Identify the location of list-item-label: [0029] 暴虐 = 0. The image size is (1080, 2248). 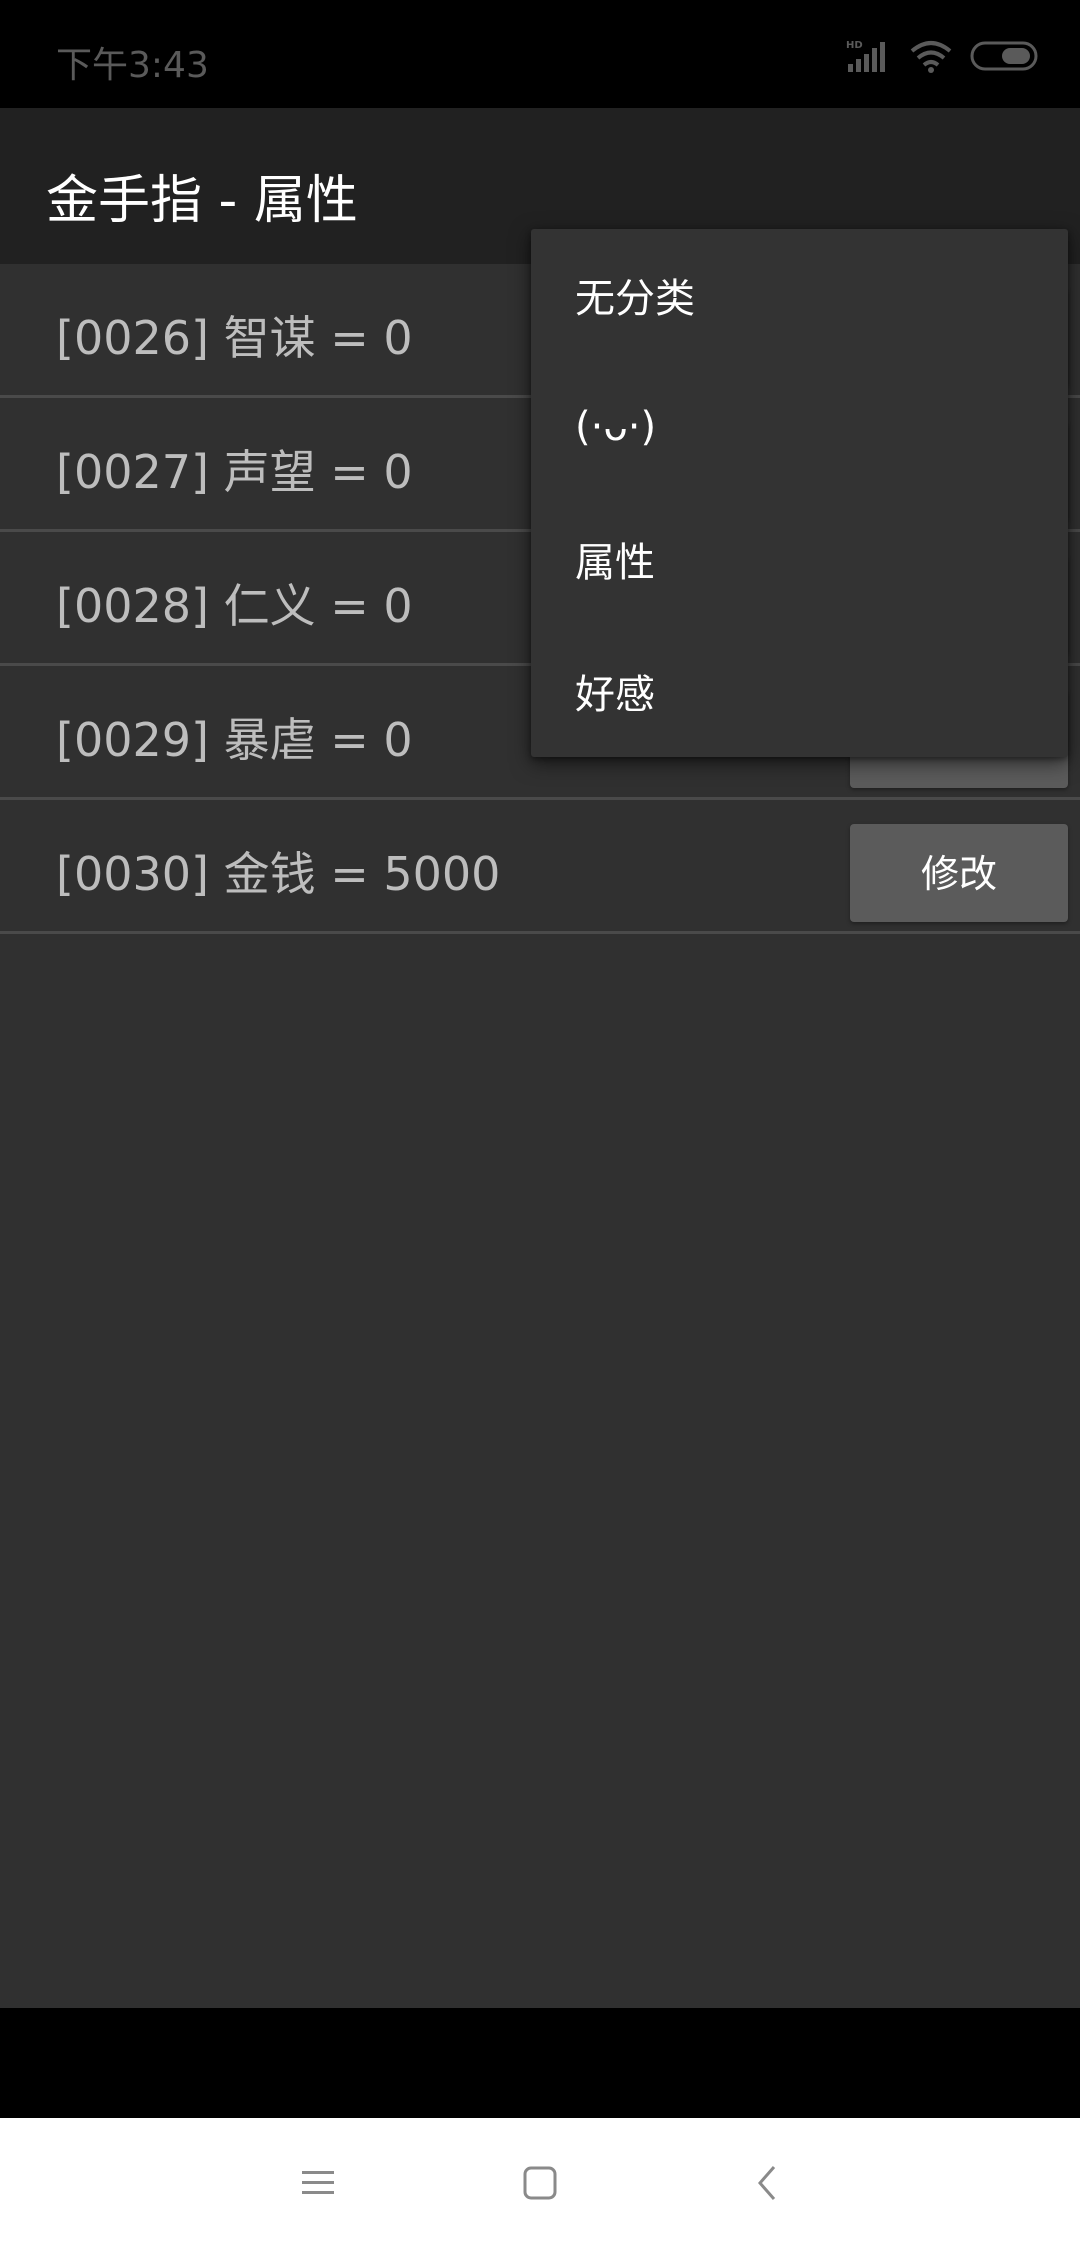
(234, 740).